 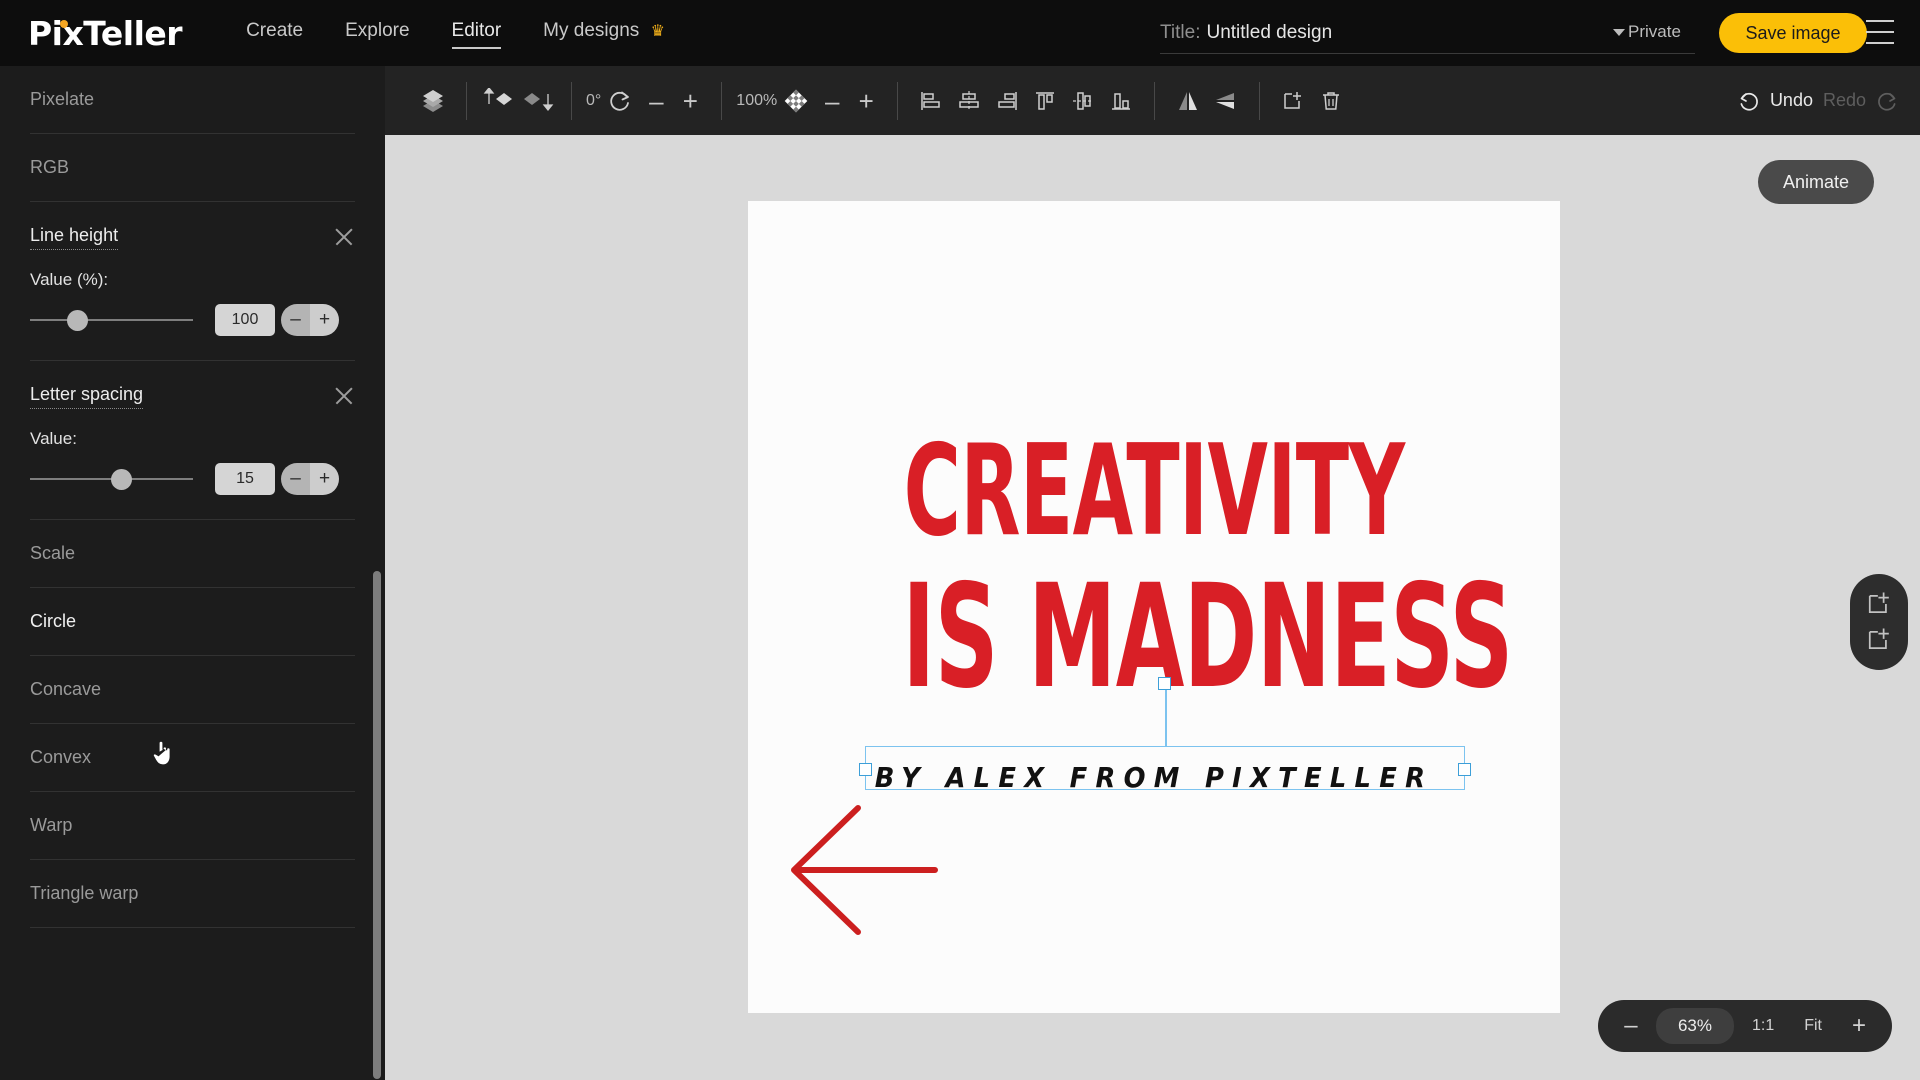 What do you see at coordinates (192, 554) in the screenshot?
I see `sidebar-item-scale: Scale` at bounding box center [192, 554].